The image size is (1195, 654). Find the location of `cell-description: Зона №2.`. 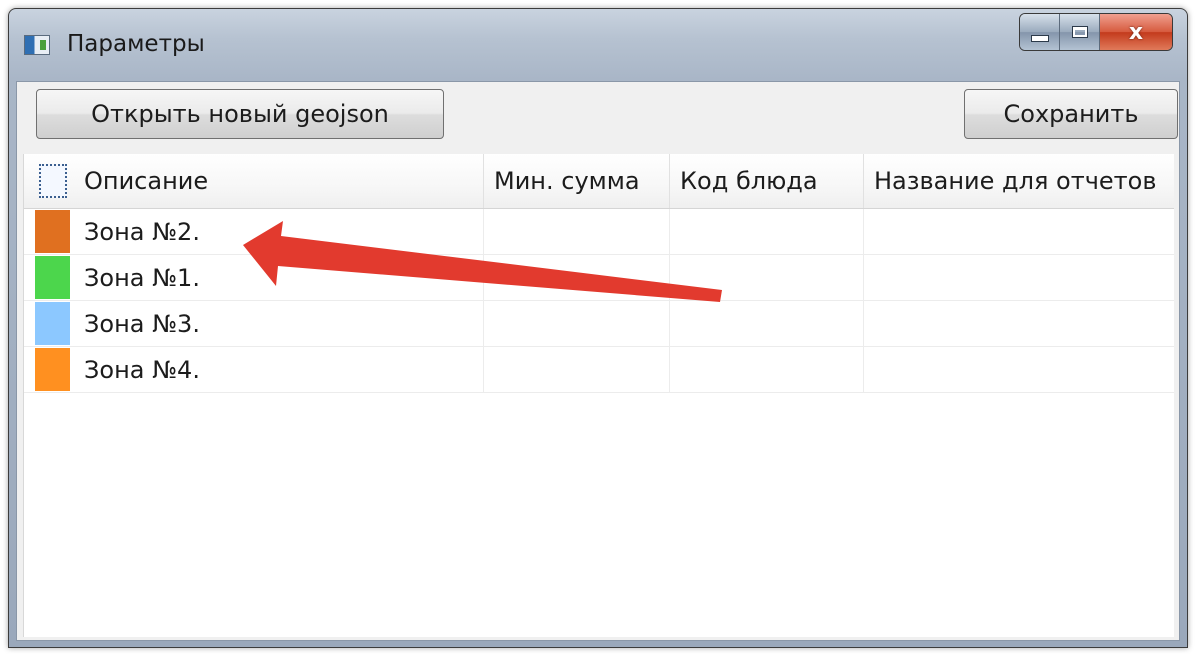

cell-description: Зона №2. is located at coordinates (279, 231).